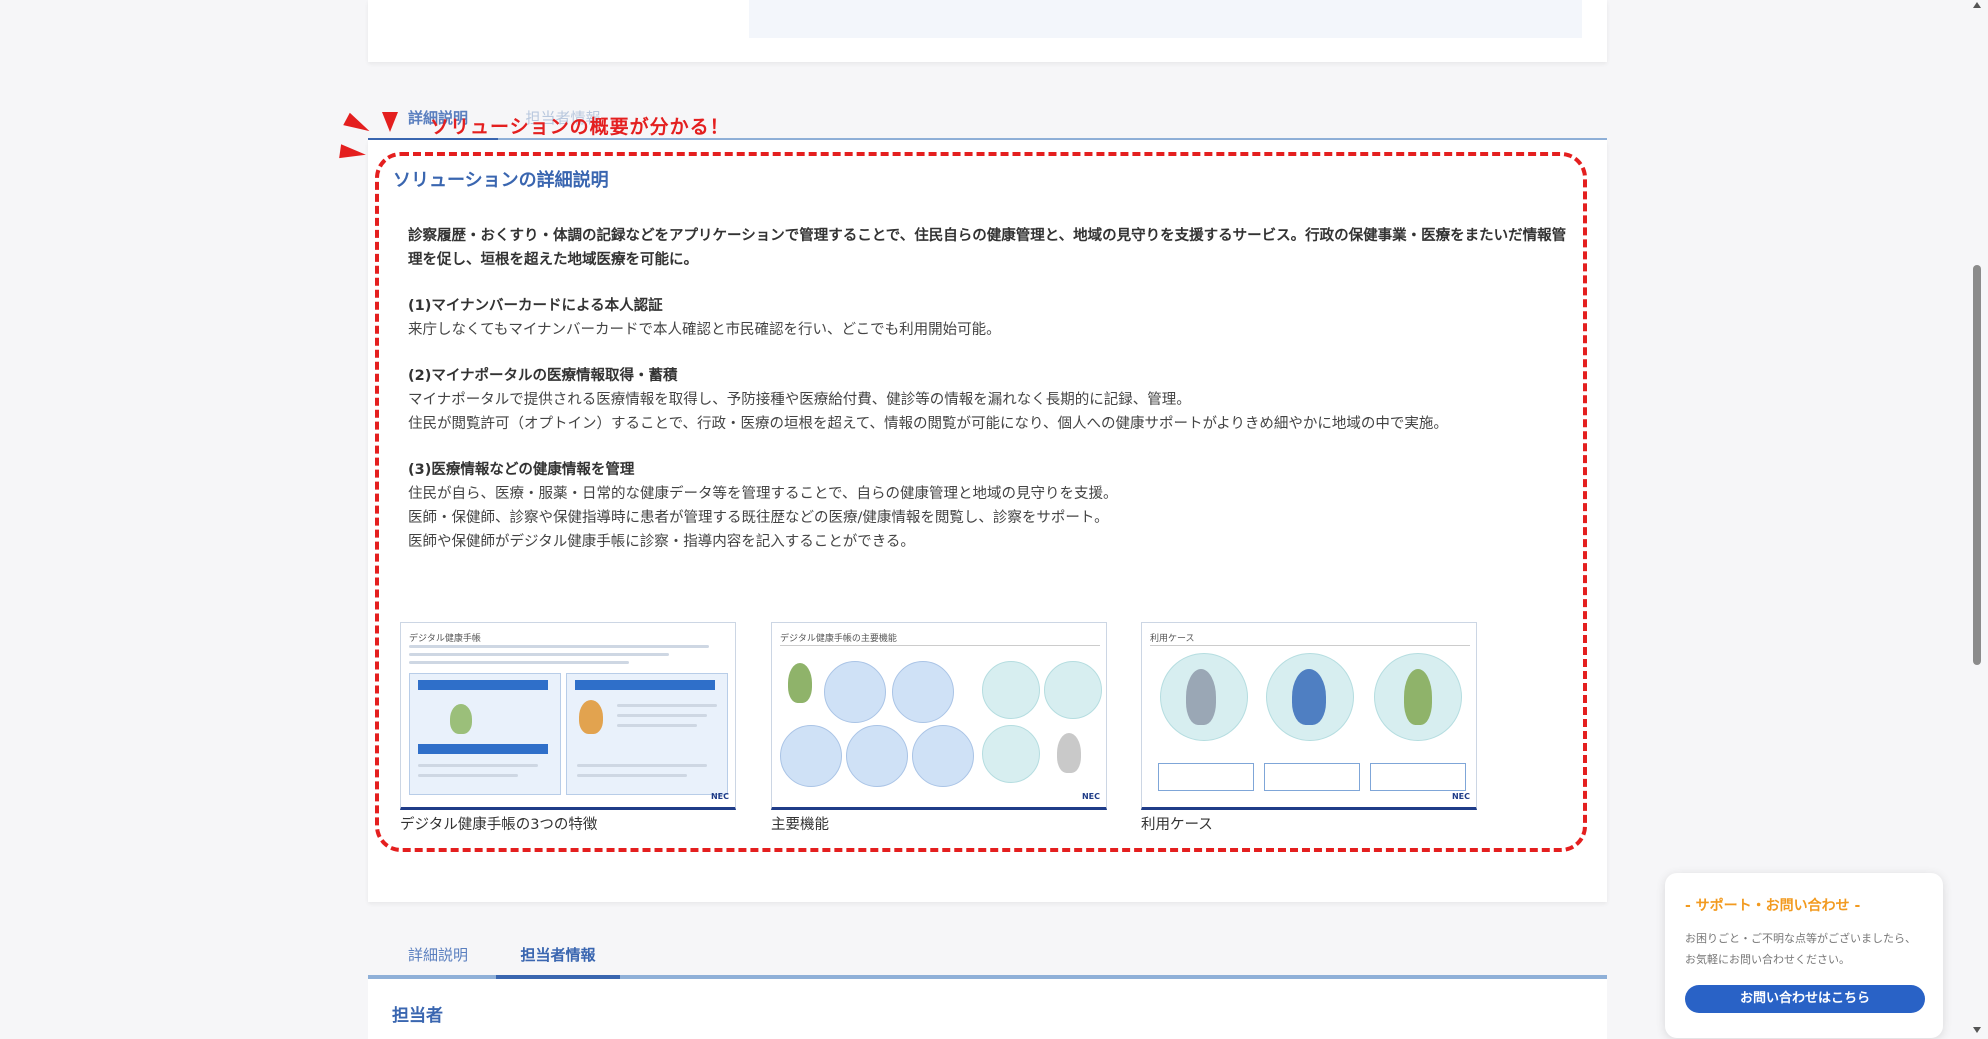  Describe the element at coordinates (1977, 1030) in the screenshot. I see `scroll-down-icon` at that location.